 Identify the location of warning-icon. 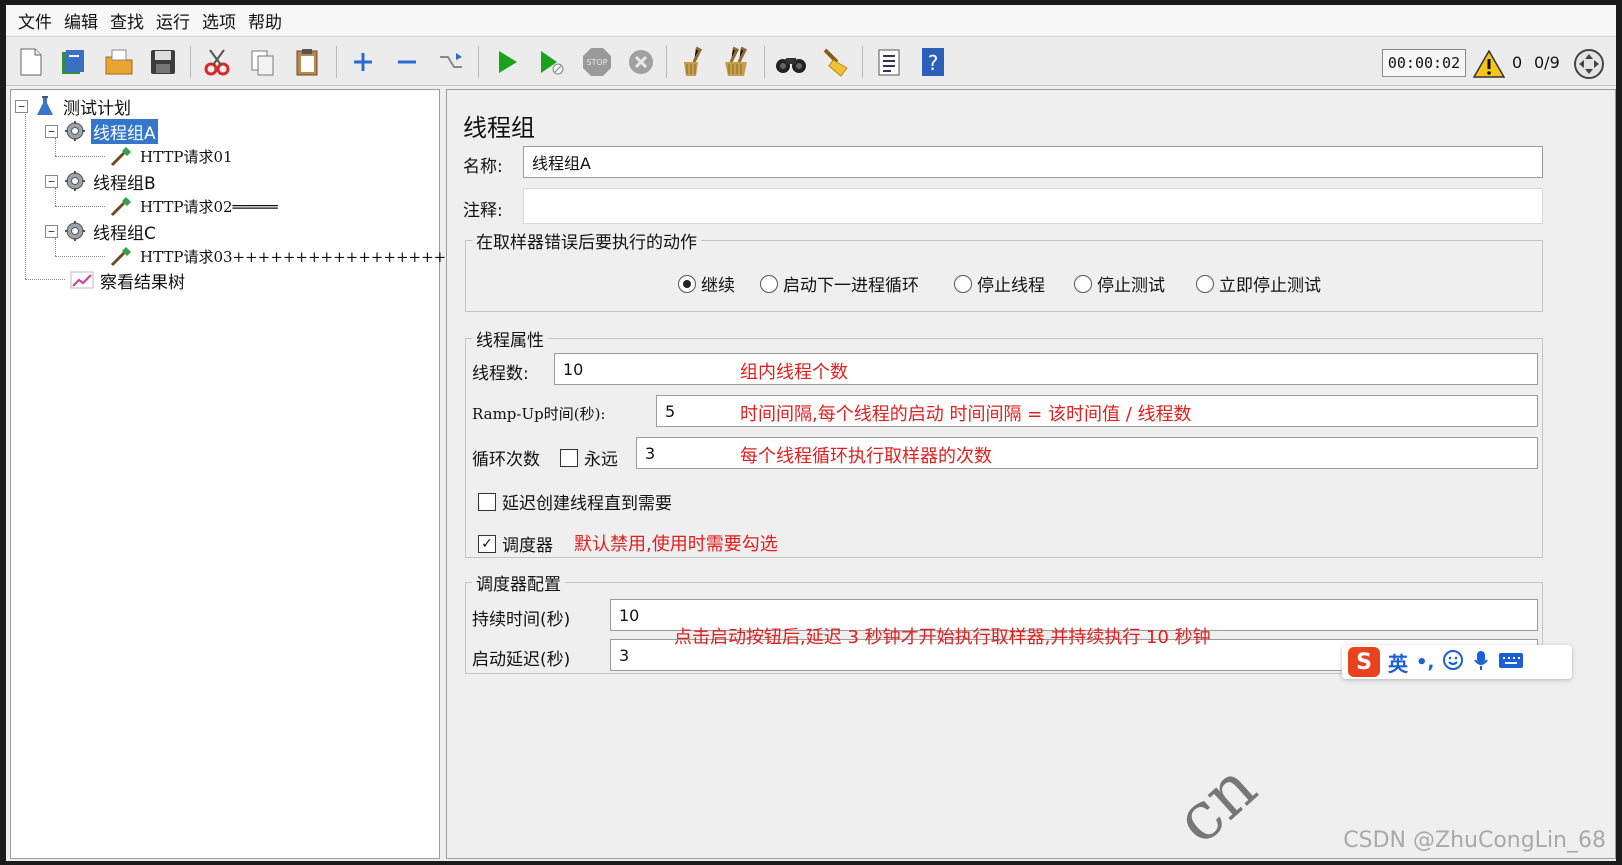
(1489, 64).